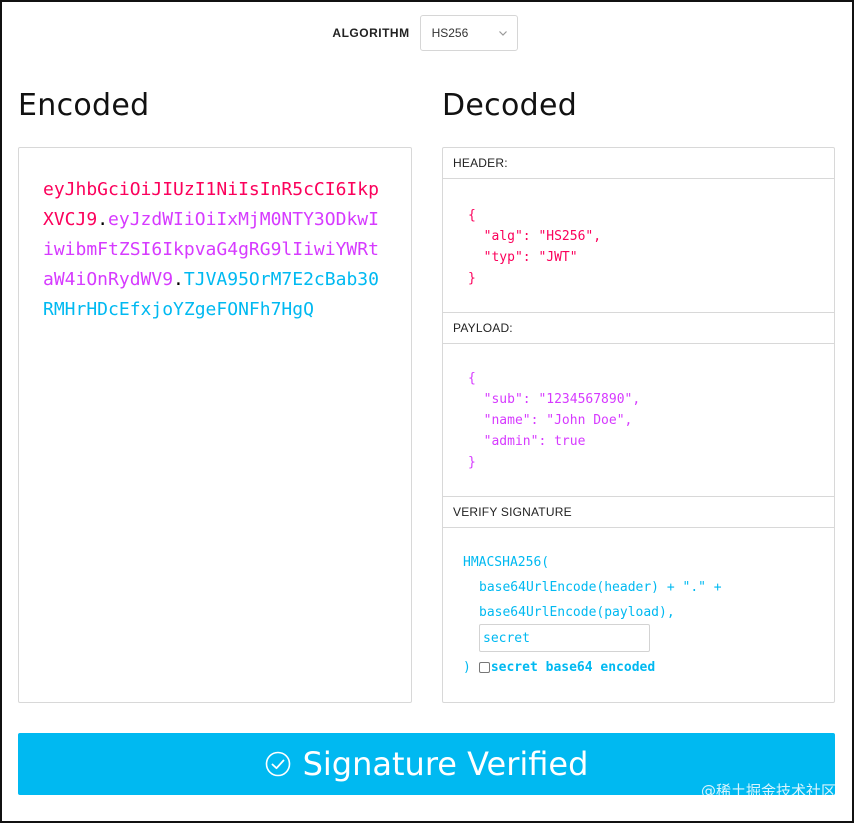 This screenshot has width=854, height=823. I want to click on algorithm-select: HS256, so click(468, 33).